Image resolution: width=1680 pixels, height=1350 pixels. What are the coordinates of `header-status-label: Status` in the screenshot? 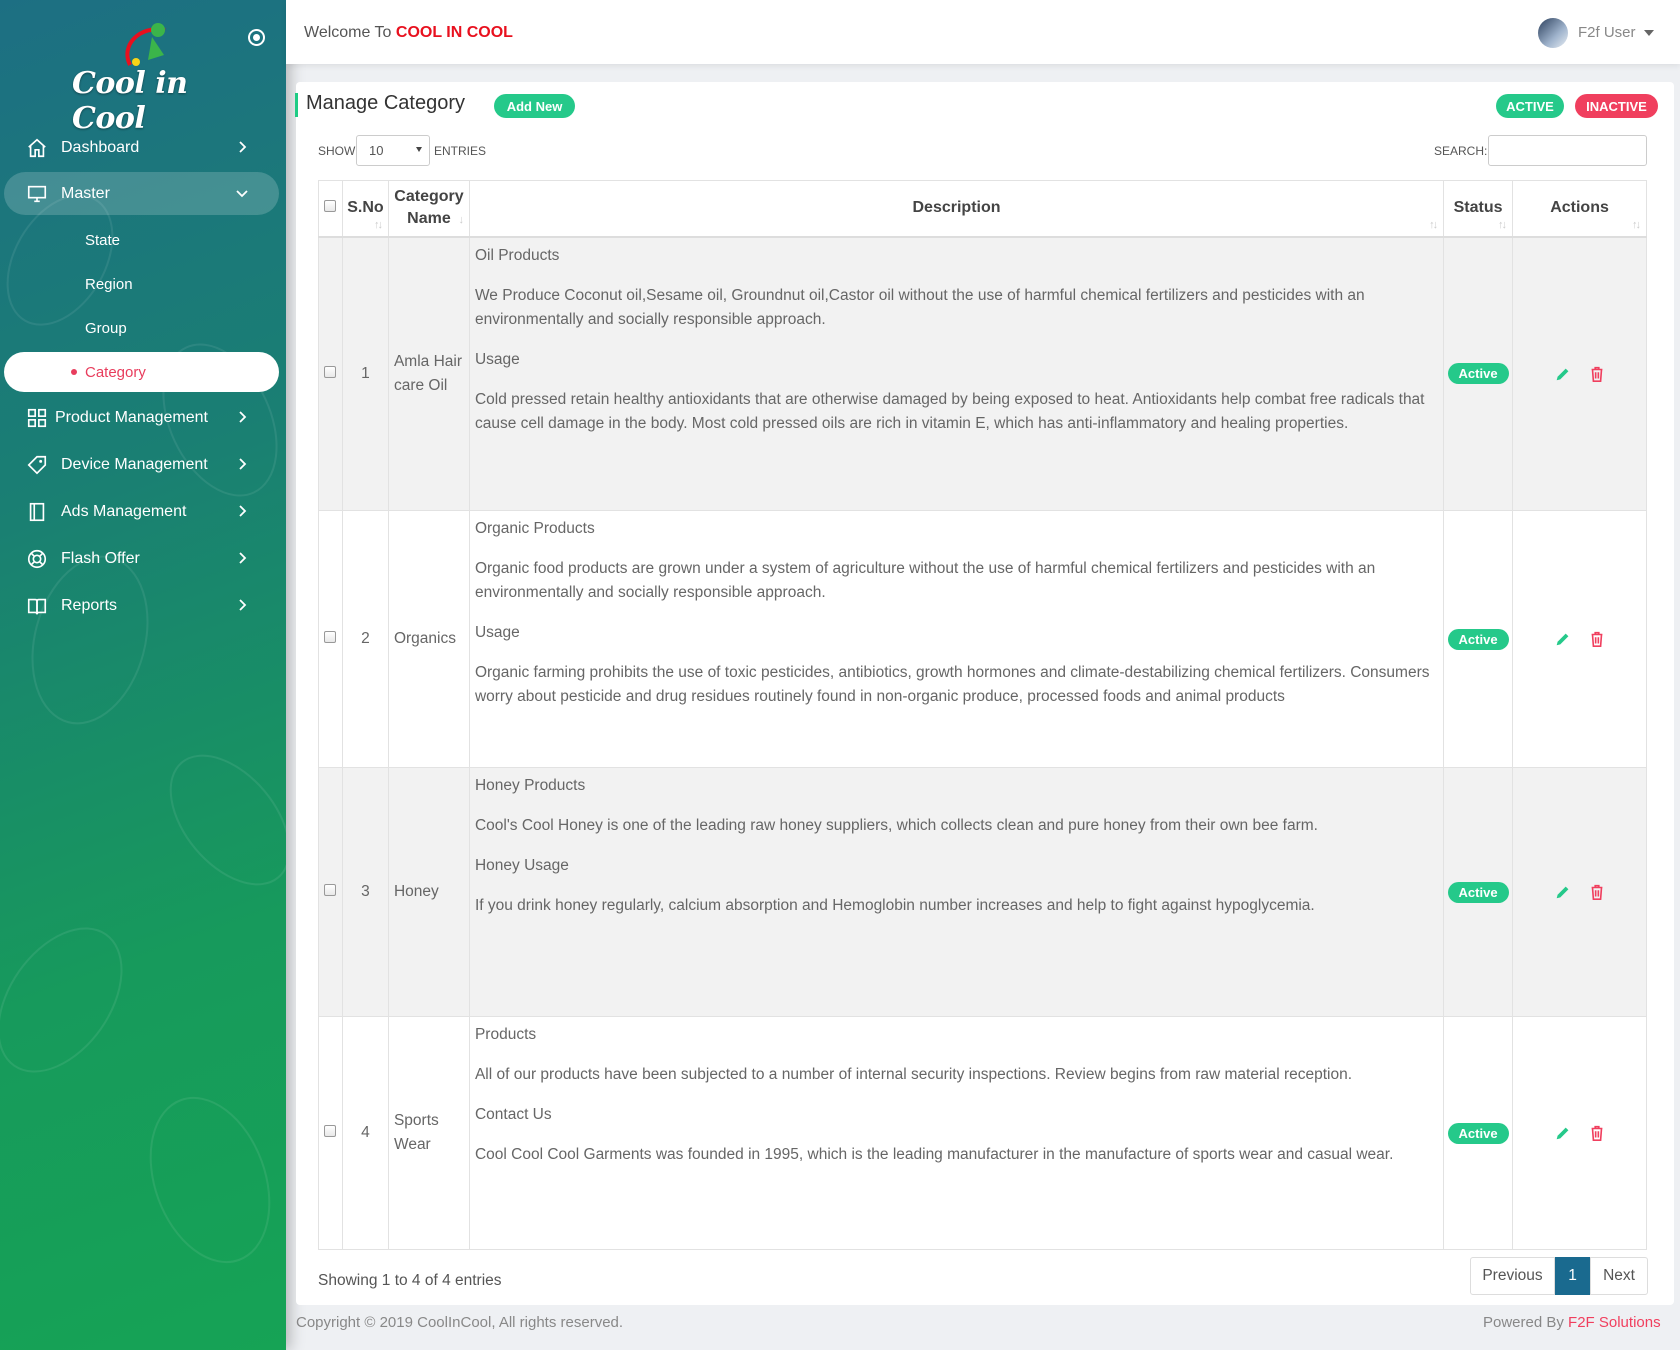 It's located at (1478, 208).